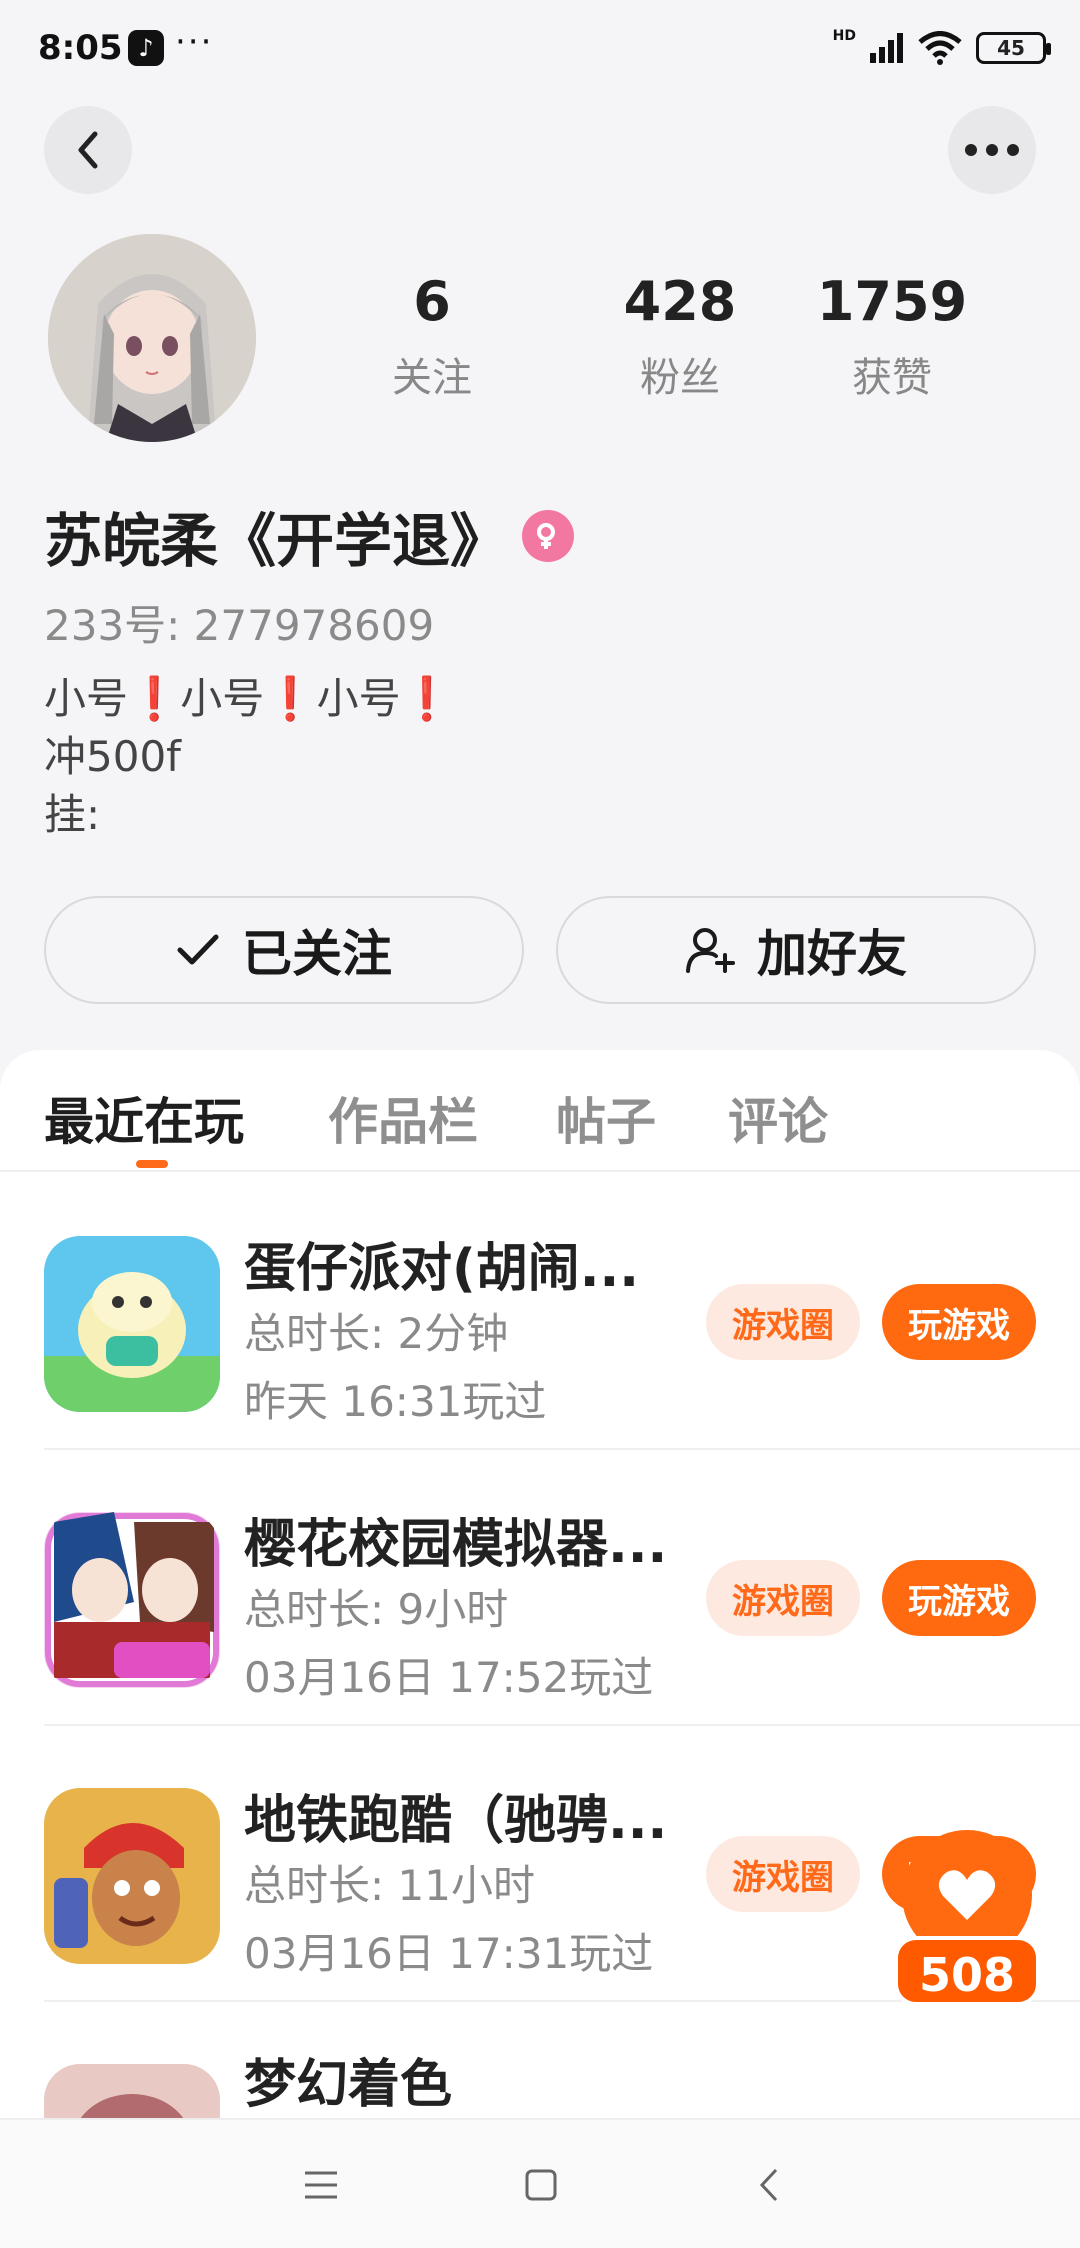  Describe the element at coordinates (710, 950) in the screenshot. I see `add-user-icon` at that location.